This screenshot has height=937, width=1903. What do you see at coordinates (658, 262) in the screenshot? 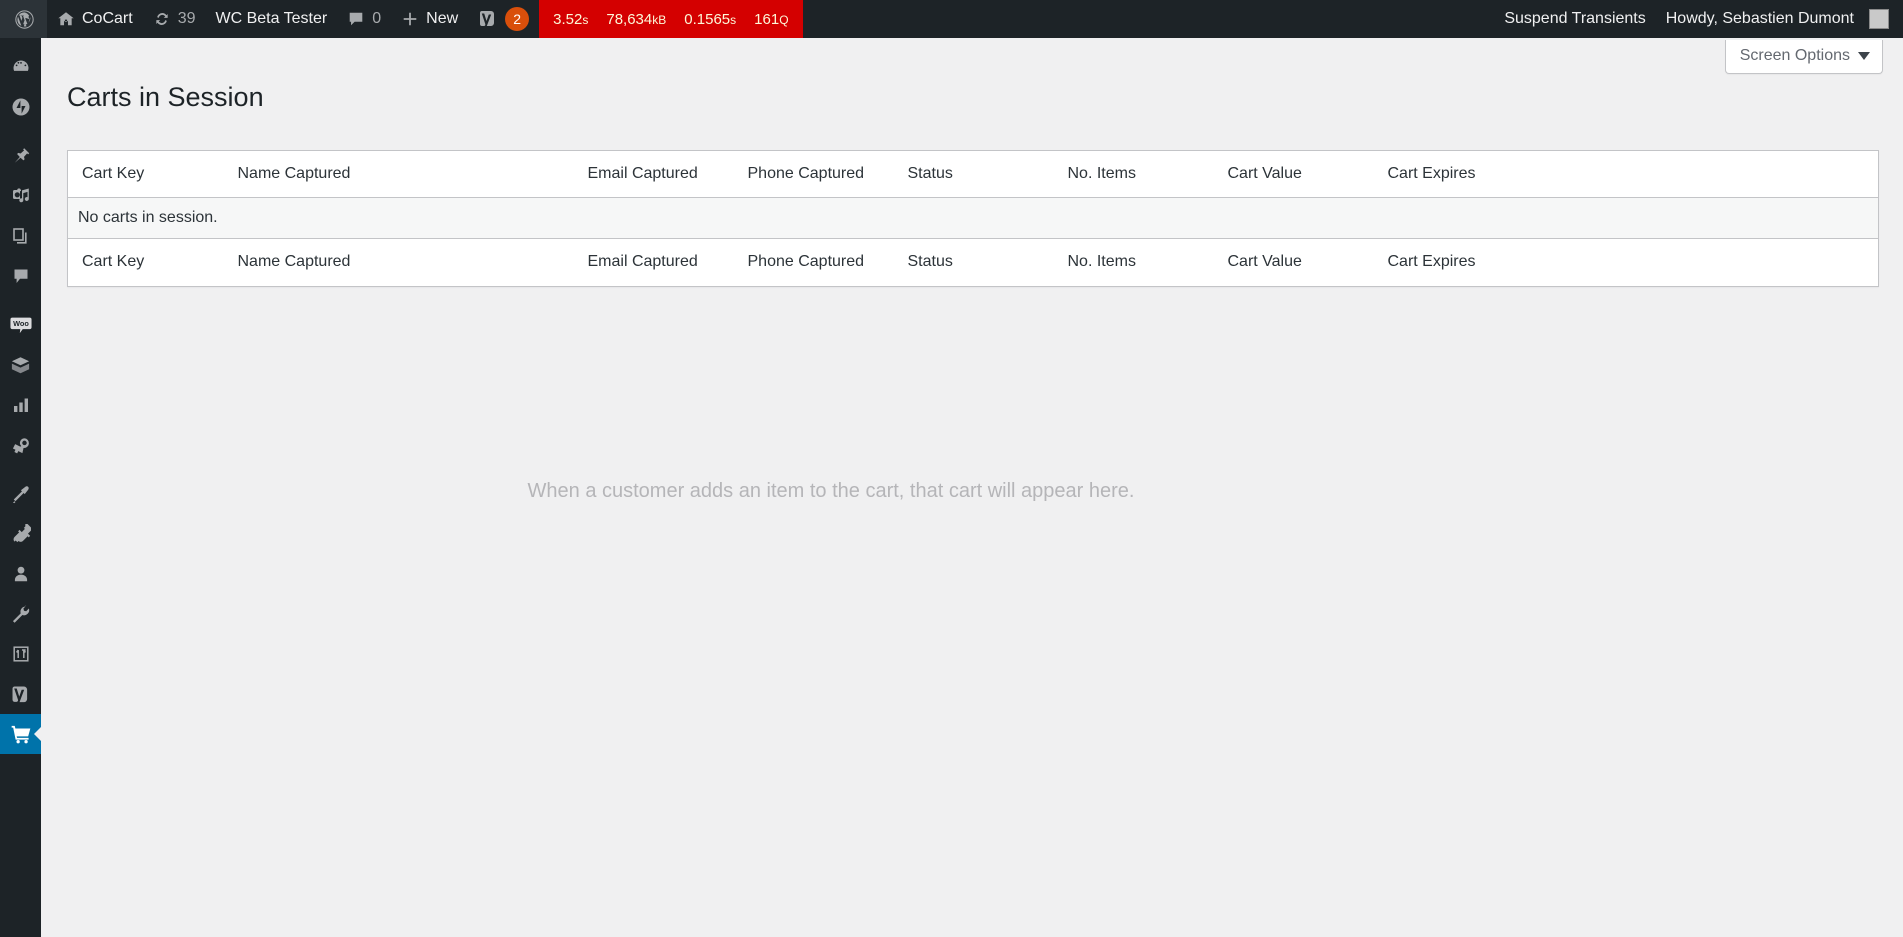
I see `column-footer-email-captured: Email Captured` at bounding box center [658, 262].